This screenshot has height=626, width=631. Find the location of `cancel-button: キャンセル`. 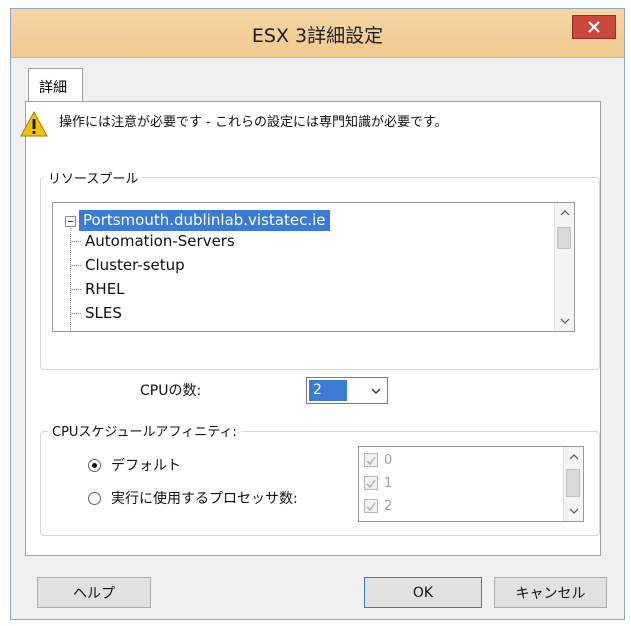

cancel-button: キャンセル is located at coordinates (550, 592).